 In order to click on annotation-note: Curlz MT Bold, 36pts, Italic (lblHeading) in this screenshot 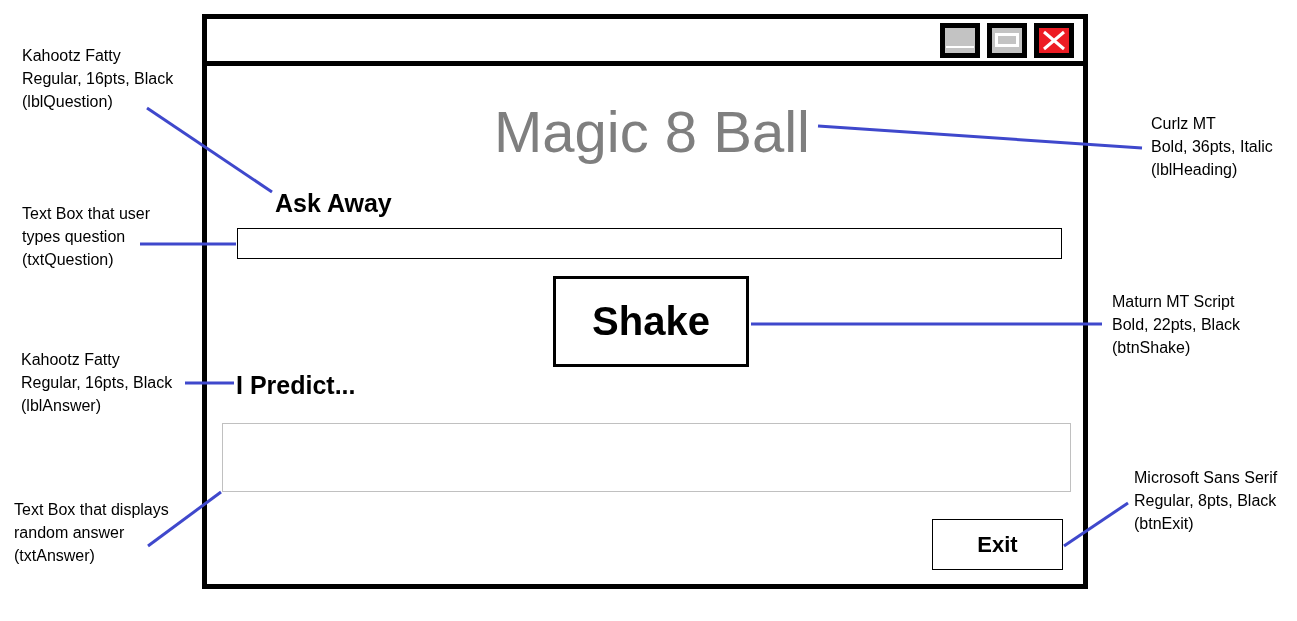, I will do `click(1212, 147)`.